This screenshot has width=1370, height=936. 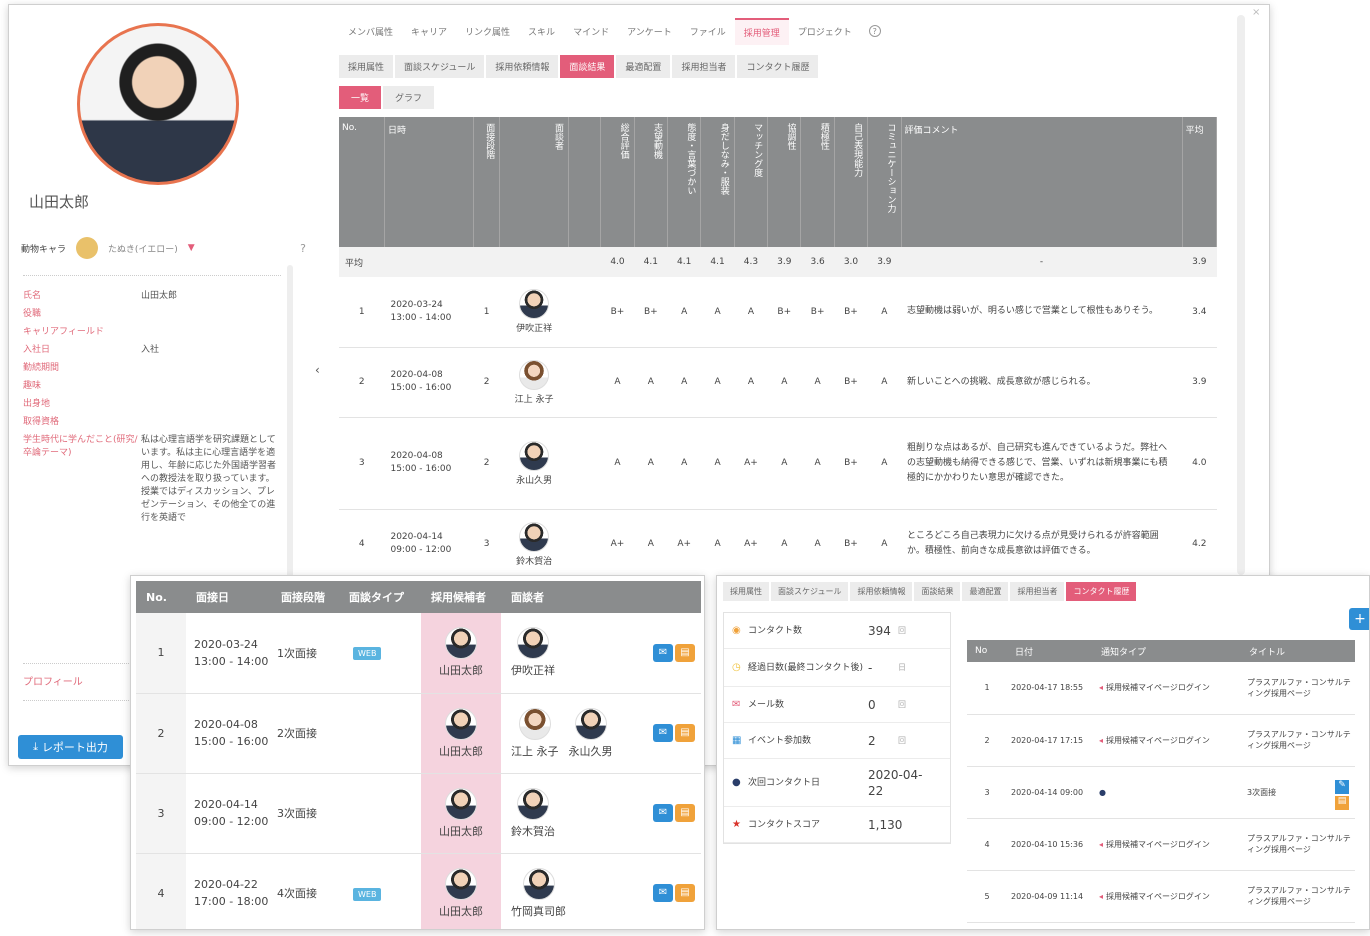 What do you see at coordinates (538, 893) in the screenshot?
I see `interviewer: 竹岡真司郎` at bounding box center [538, 893].